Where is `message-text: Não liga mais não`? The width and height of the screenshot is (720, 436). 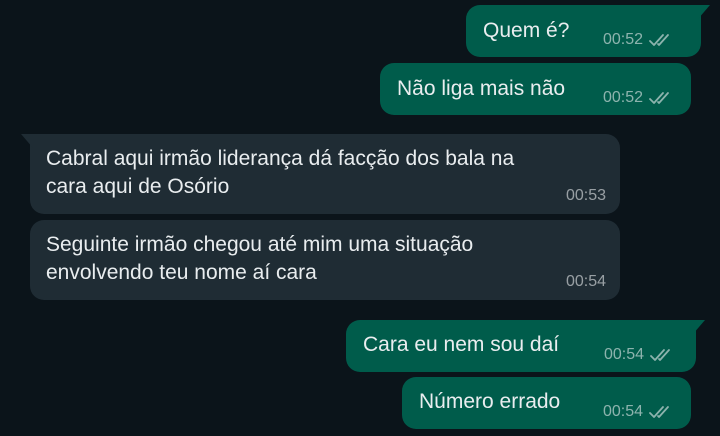 message-text: Não liga mais não is located at coordinates (481, 88).